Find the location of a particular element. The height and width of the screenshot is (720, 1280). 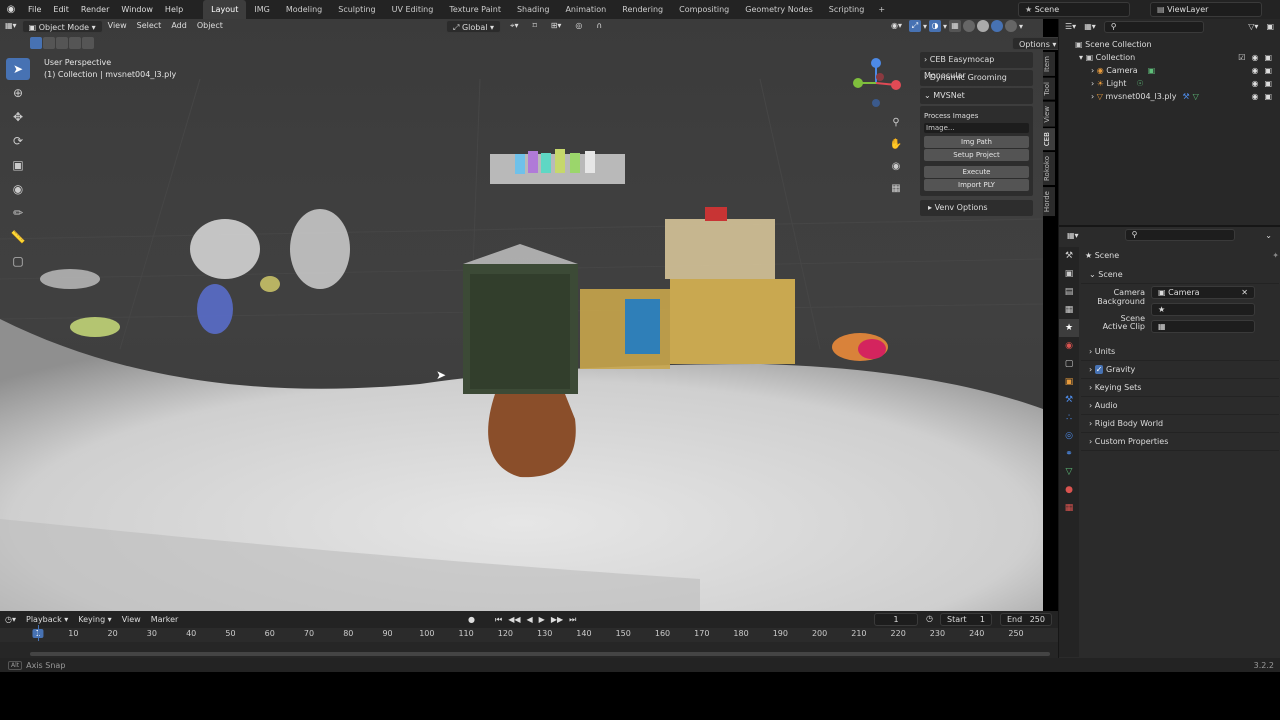

physics-tab-icon: ◎ is located at coordinates (1069, 436).